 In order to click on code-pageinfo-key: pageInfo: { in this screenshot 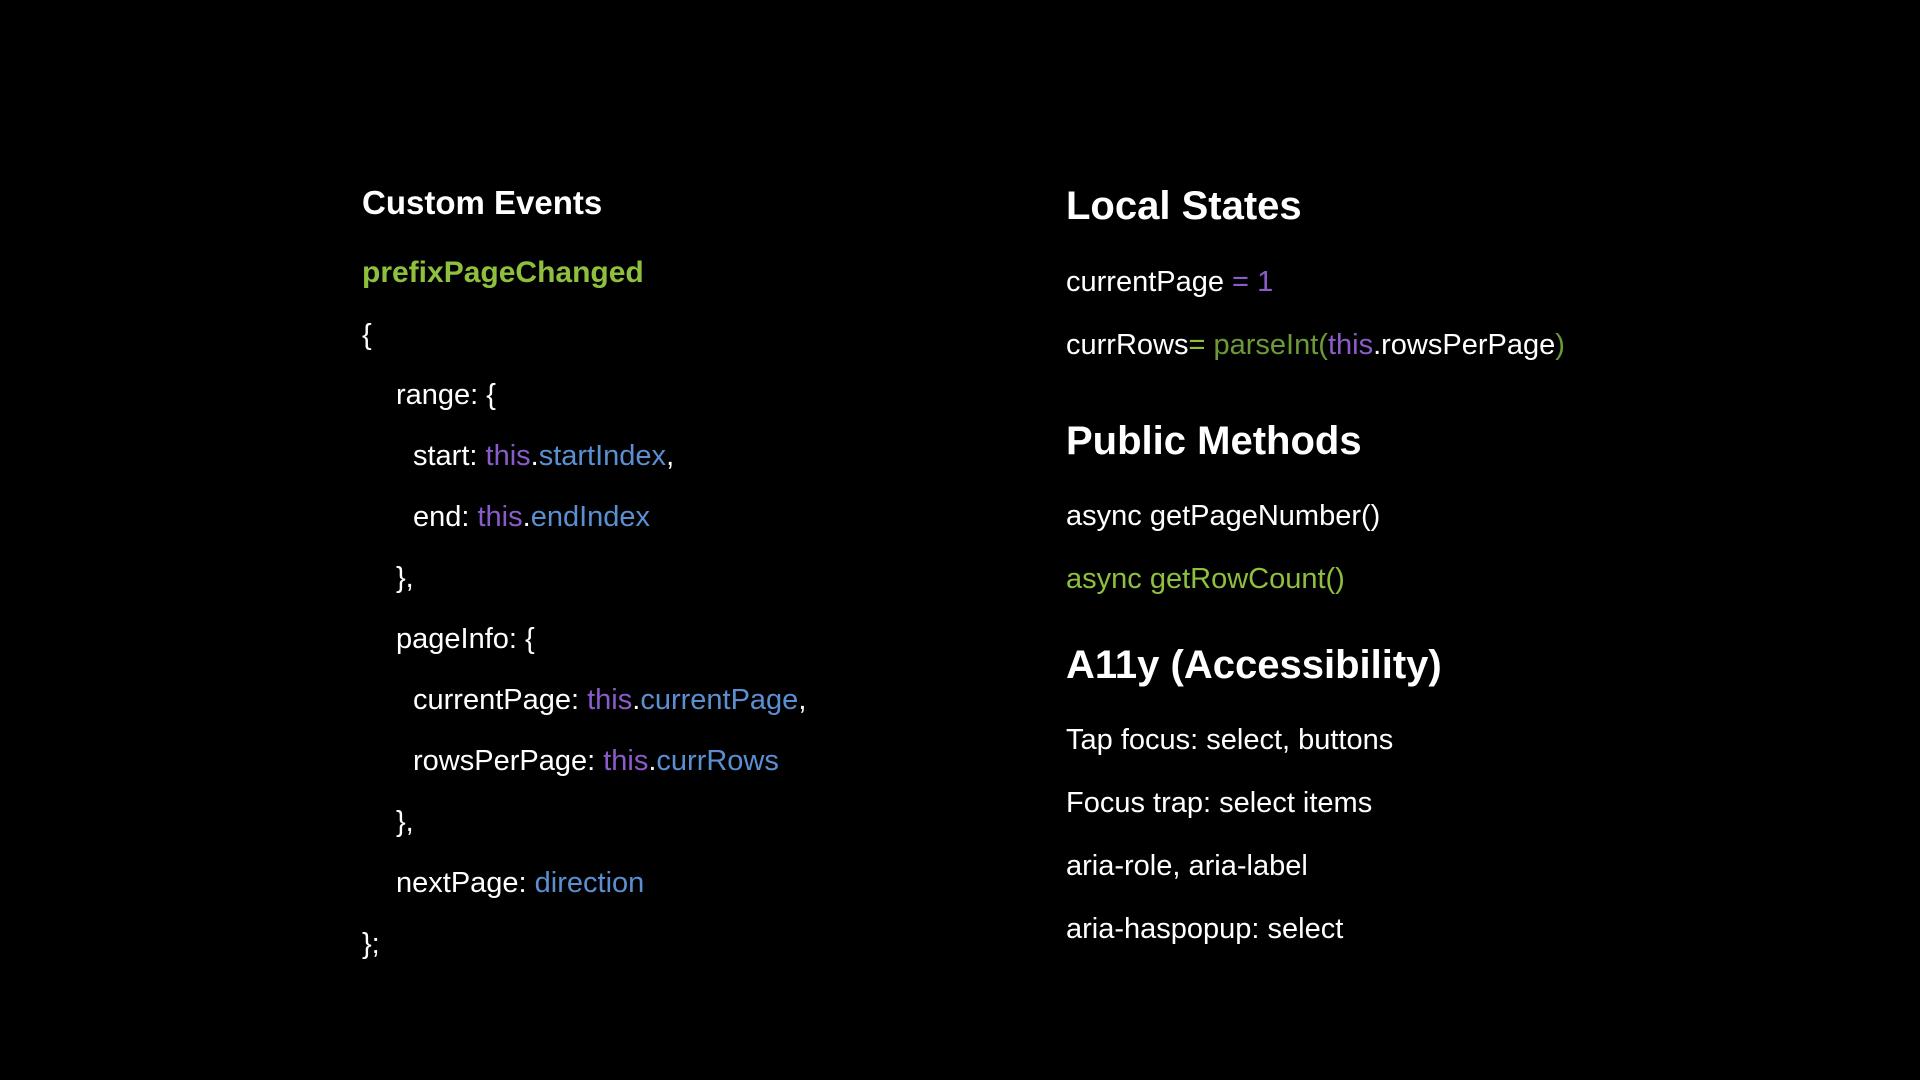, I will do `click(465, 639)`.